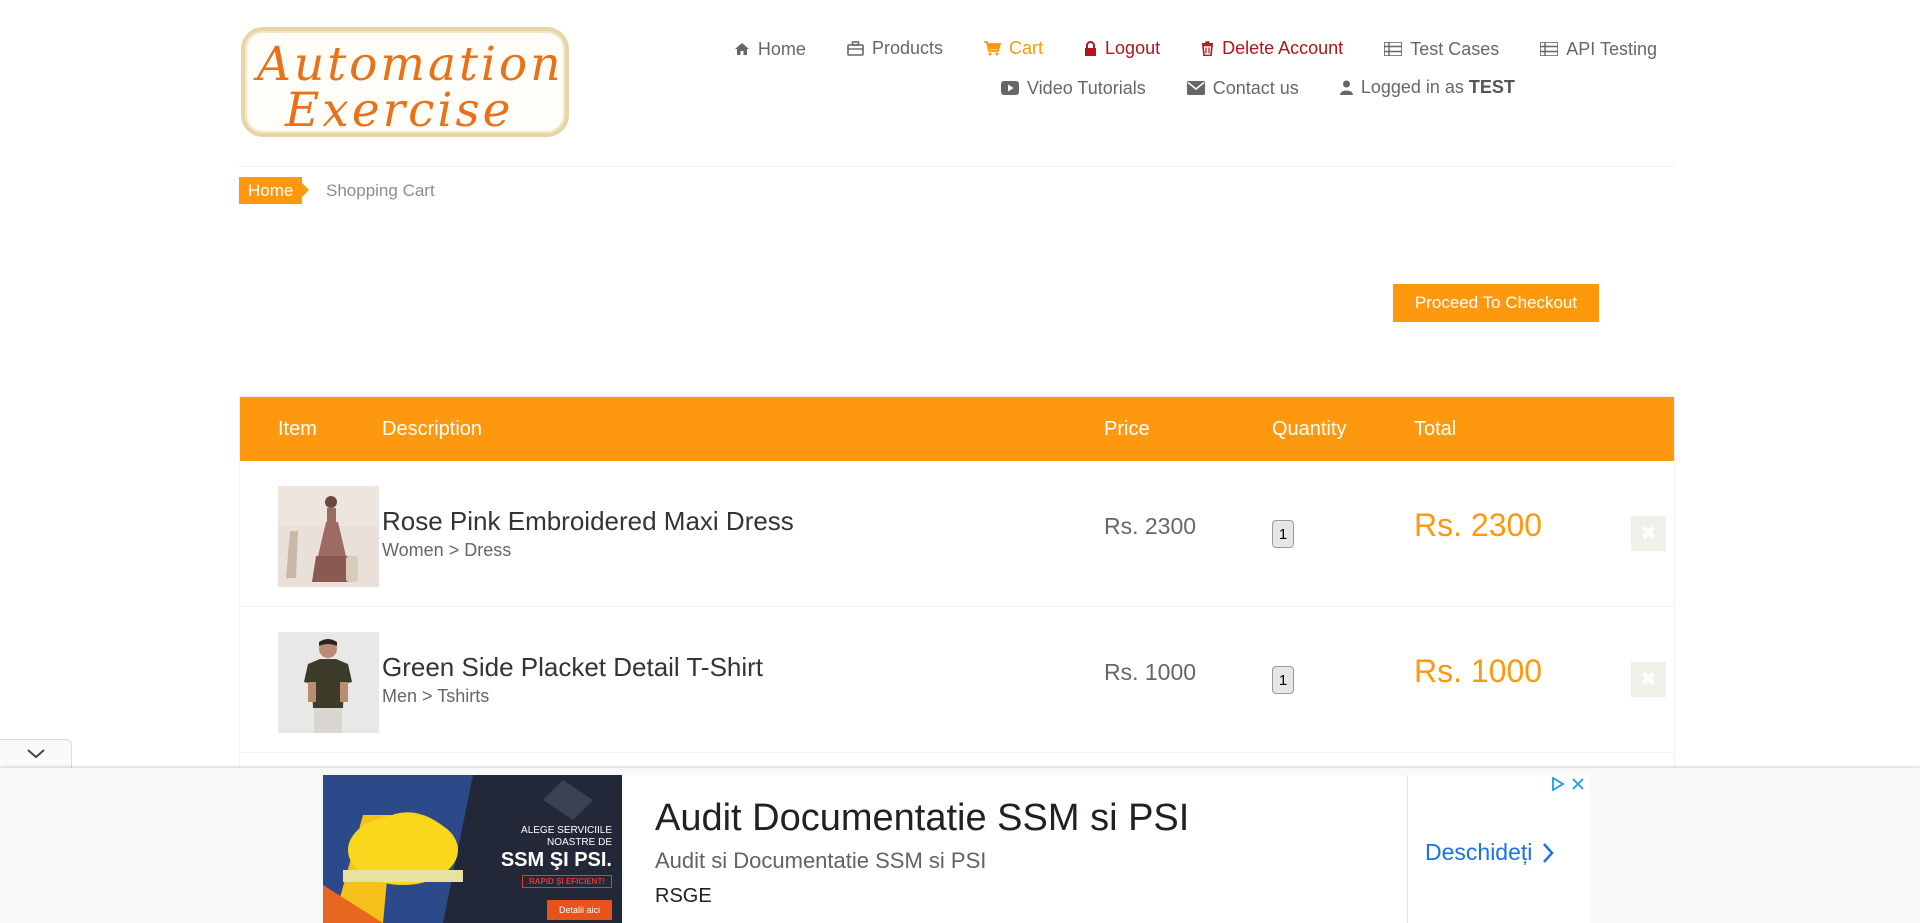 The height and width of the screenshot is (923, 1920). Describe the element at coordinates (1478, 525) in the screenshot. I see `product-total: Rs. 2300` at that location.